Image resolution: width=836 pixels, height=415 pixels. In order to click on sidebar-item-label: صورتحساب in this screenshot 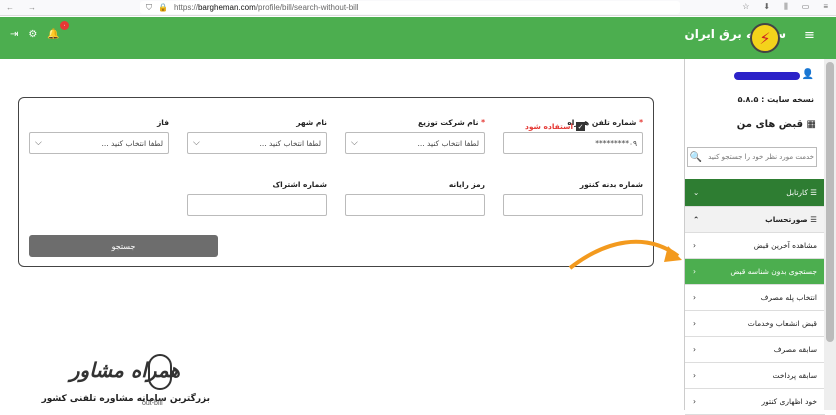, I will do `click(786, 219)`.